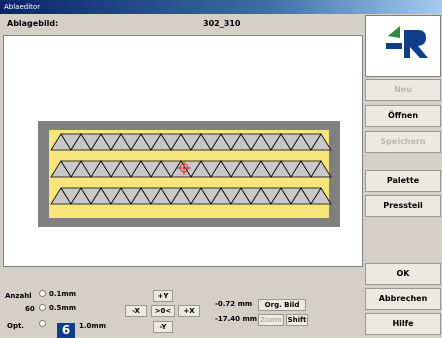 The height and width of the screenshot is (338, 442). Describe the element at coordinates (403, 324) in the screenshot. I see `help-button: Hilfe` at that location.